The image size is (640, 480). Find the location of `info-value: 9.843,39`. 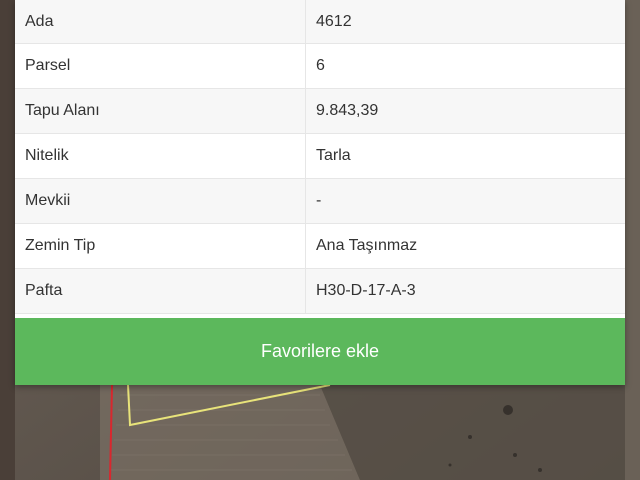

info-value: 9.843,39 is located at coordinates (465, 111).